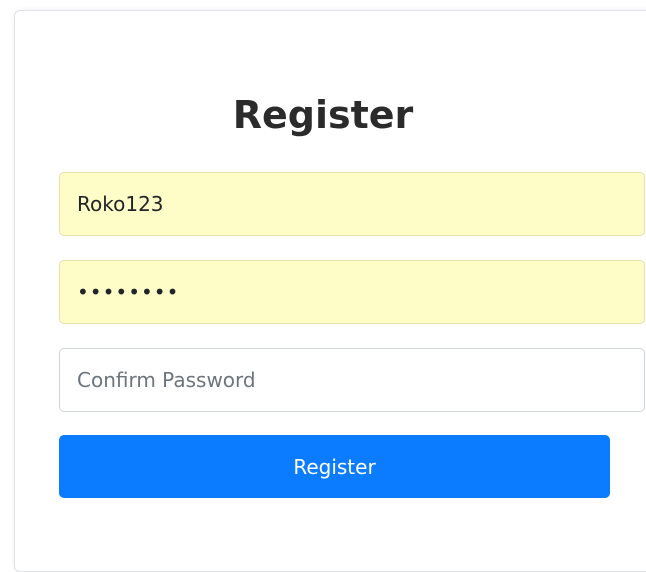  What do you see at coordinates (323, 115) in the screenshot?
I see `page-title: Register` at bounding box center [323, 115].